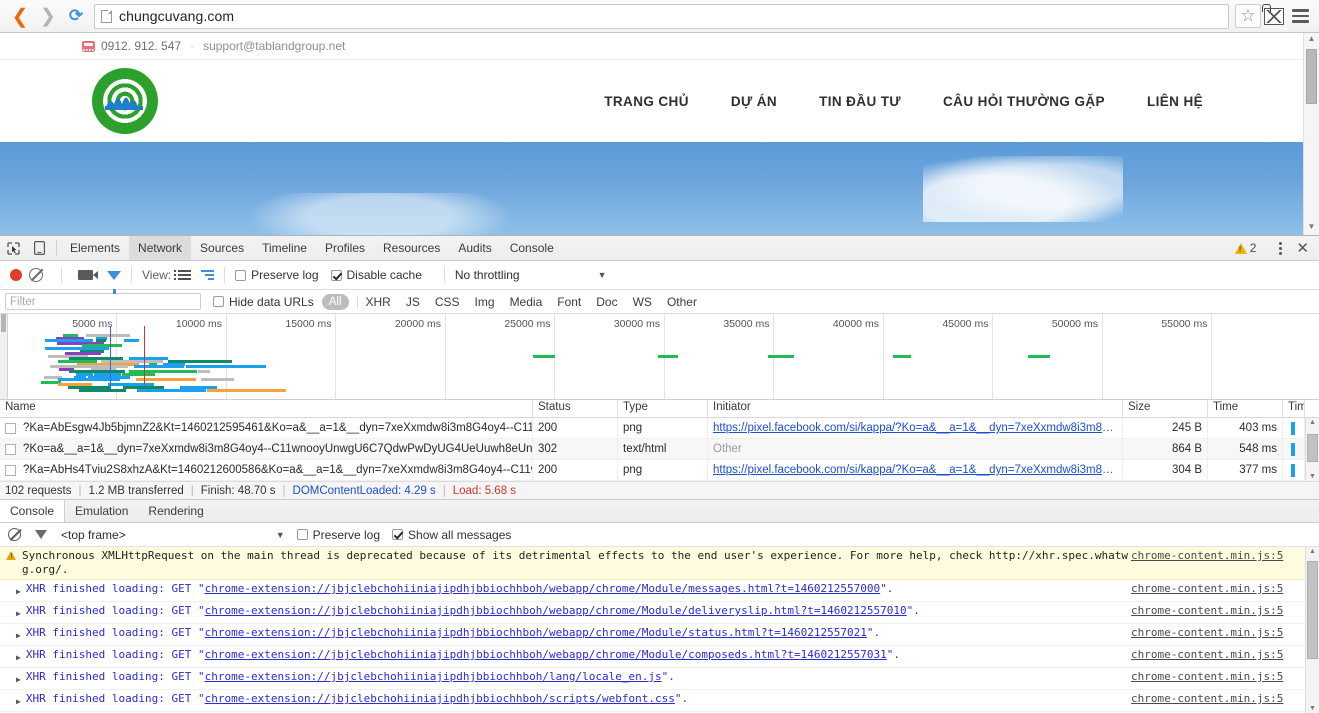 Image resolution: width=1319 pixels, height=713 pixels. Describe the element at coordinates (13, 248) in the screenshot. I see `inspect-element-icon` at that location.